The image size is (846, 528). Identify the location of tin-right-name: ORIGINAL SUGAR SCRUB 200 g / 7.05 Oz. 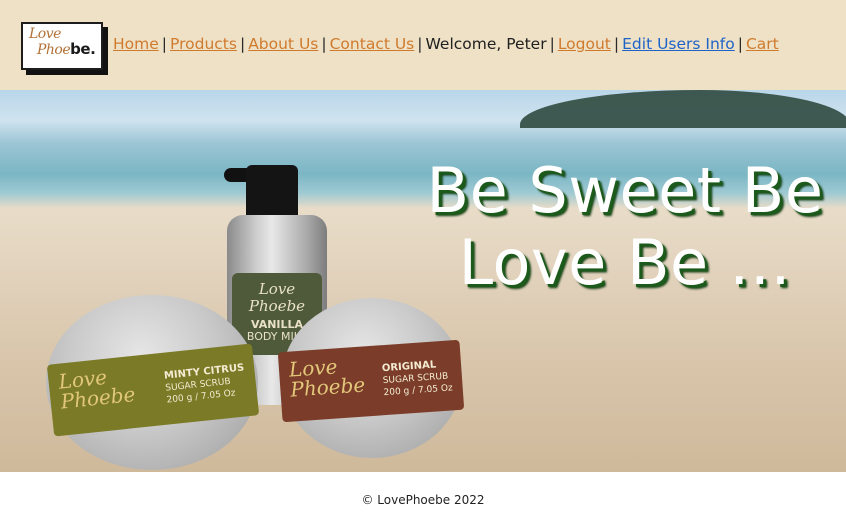
(418, 378).